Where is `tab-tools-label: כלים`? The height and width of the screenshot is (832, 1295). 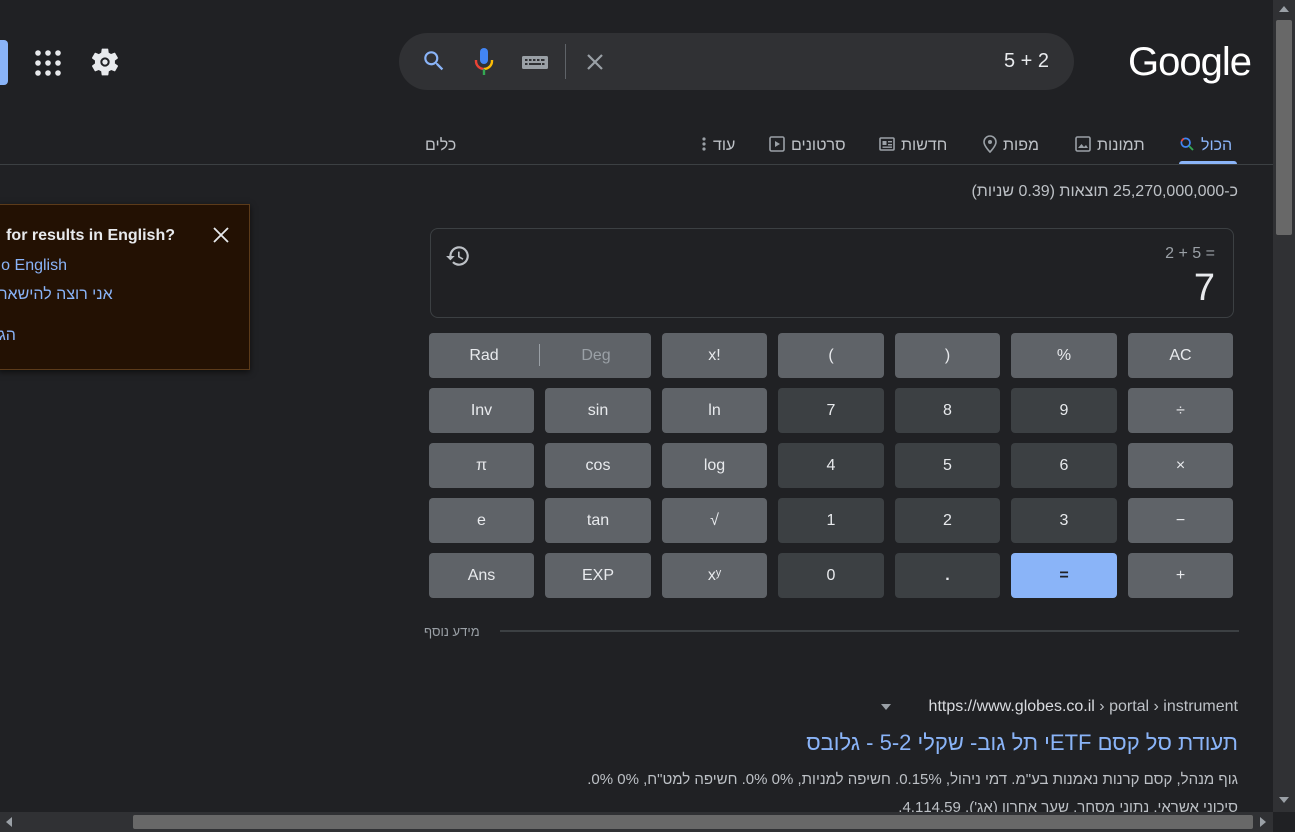 tab-tools-label: כלים is located at coordinates (441, 145).